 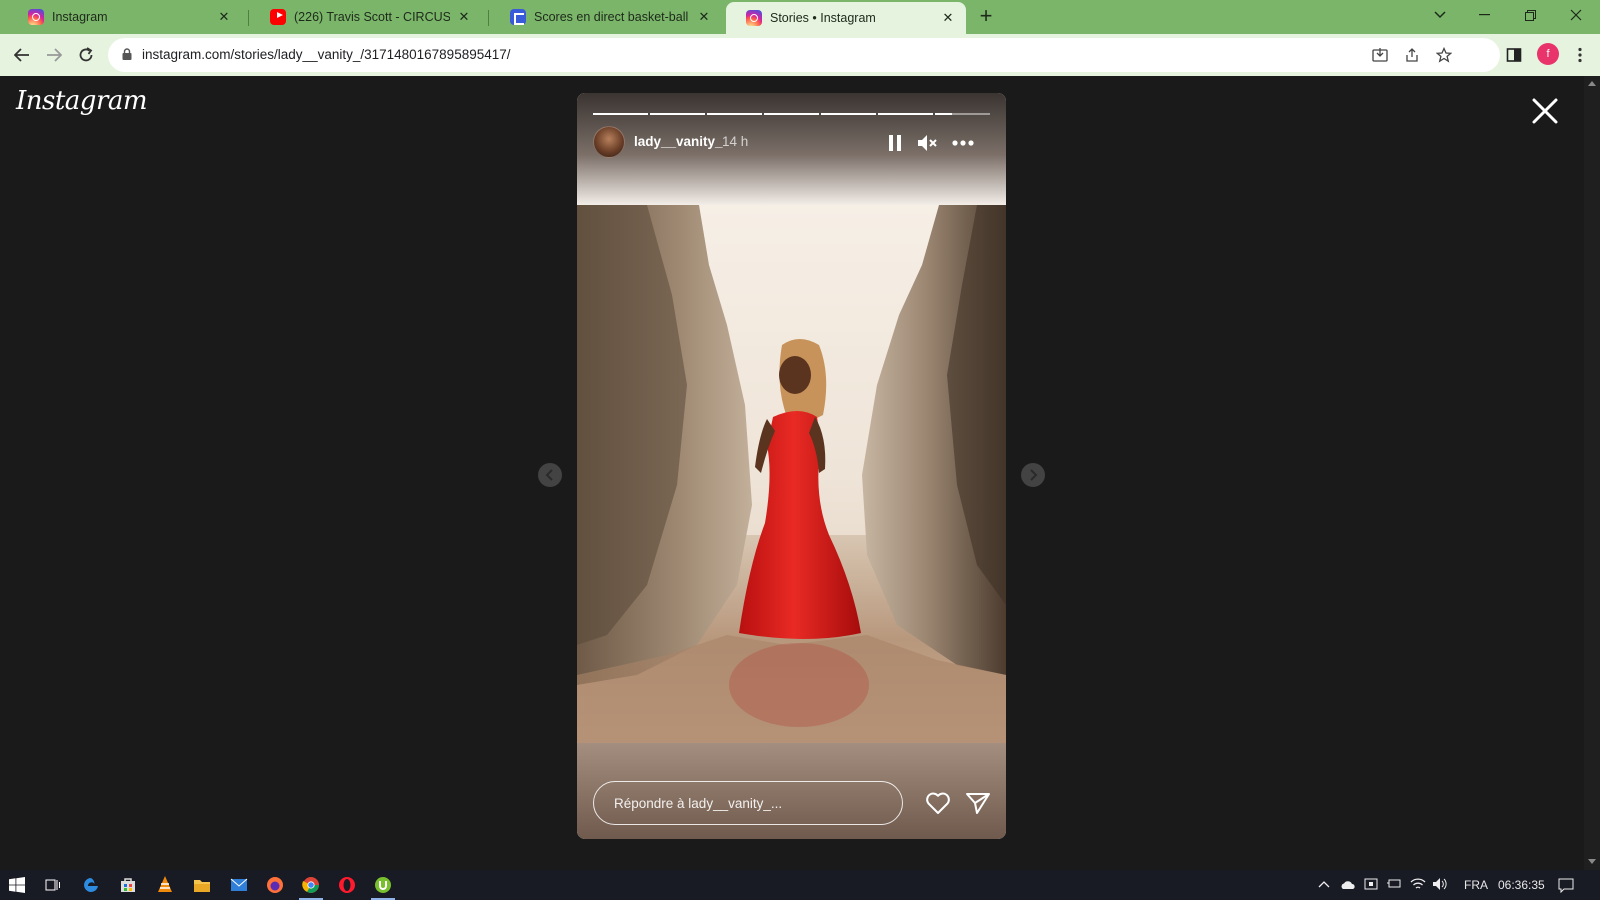 What do you see at coordinates (800, 885) in the screenshot?
I see `windows-taskbar: FRA 06:36:35` at bounding box center [800, 885].